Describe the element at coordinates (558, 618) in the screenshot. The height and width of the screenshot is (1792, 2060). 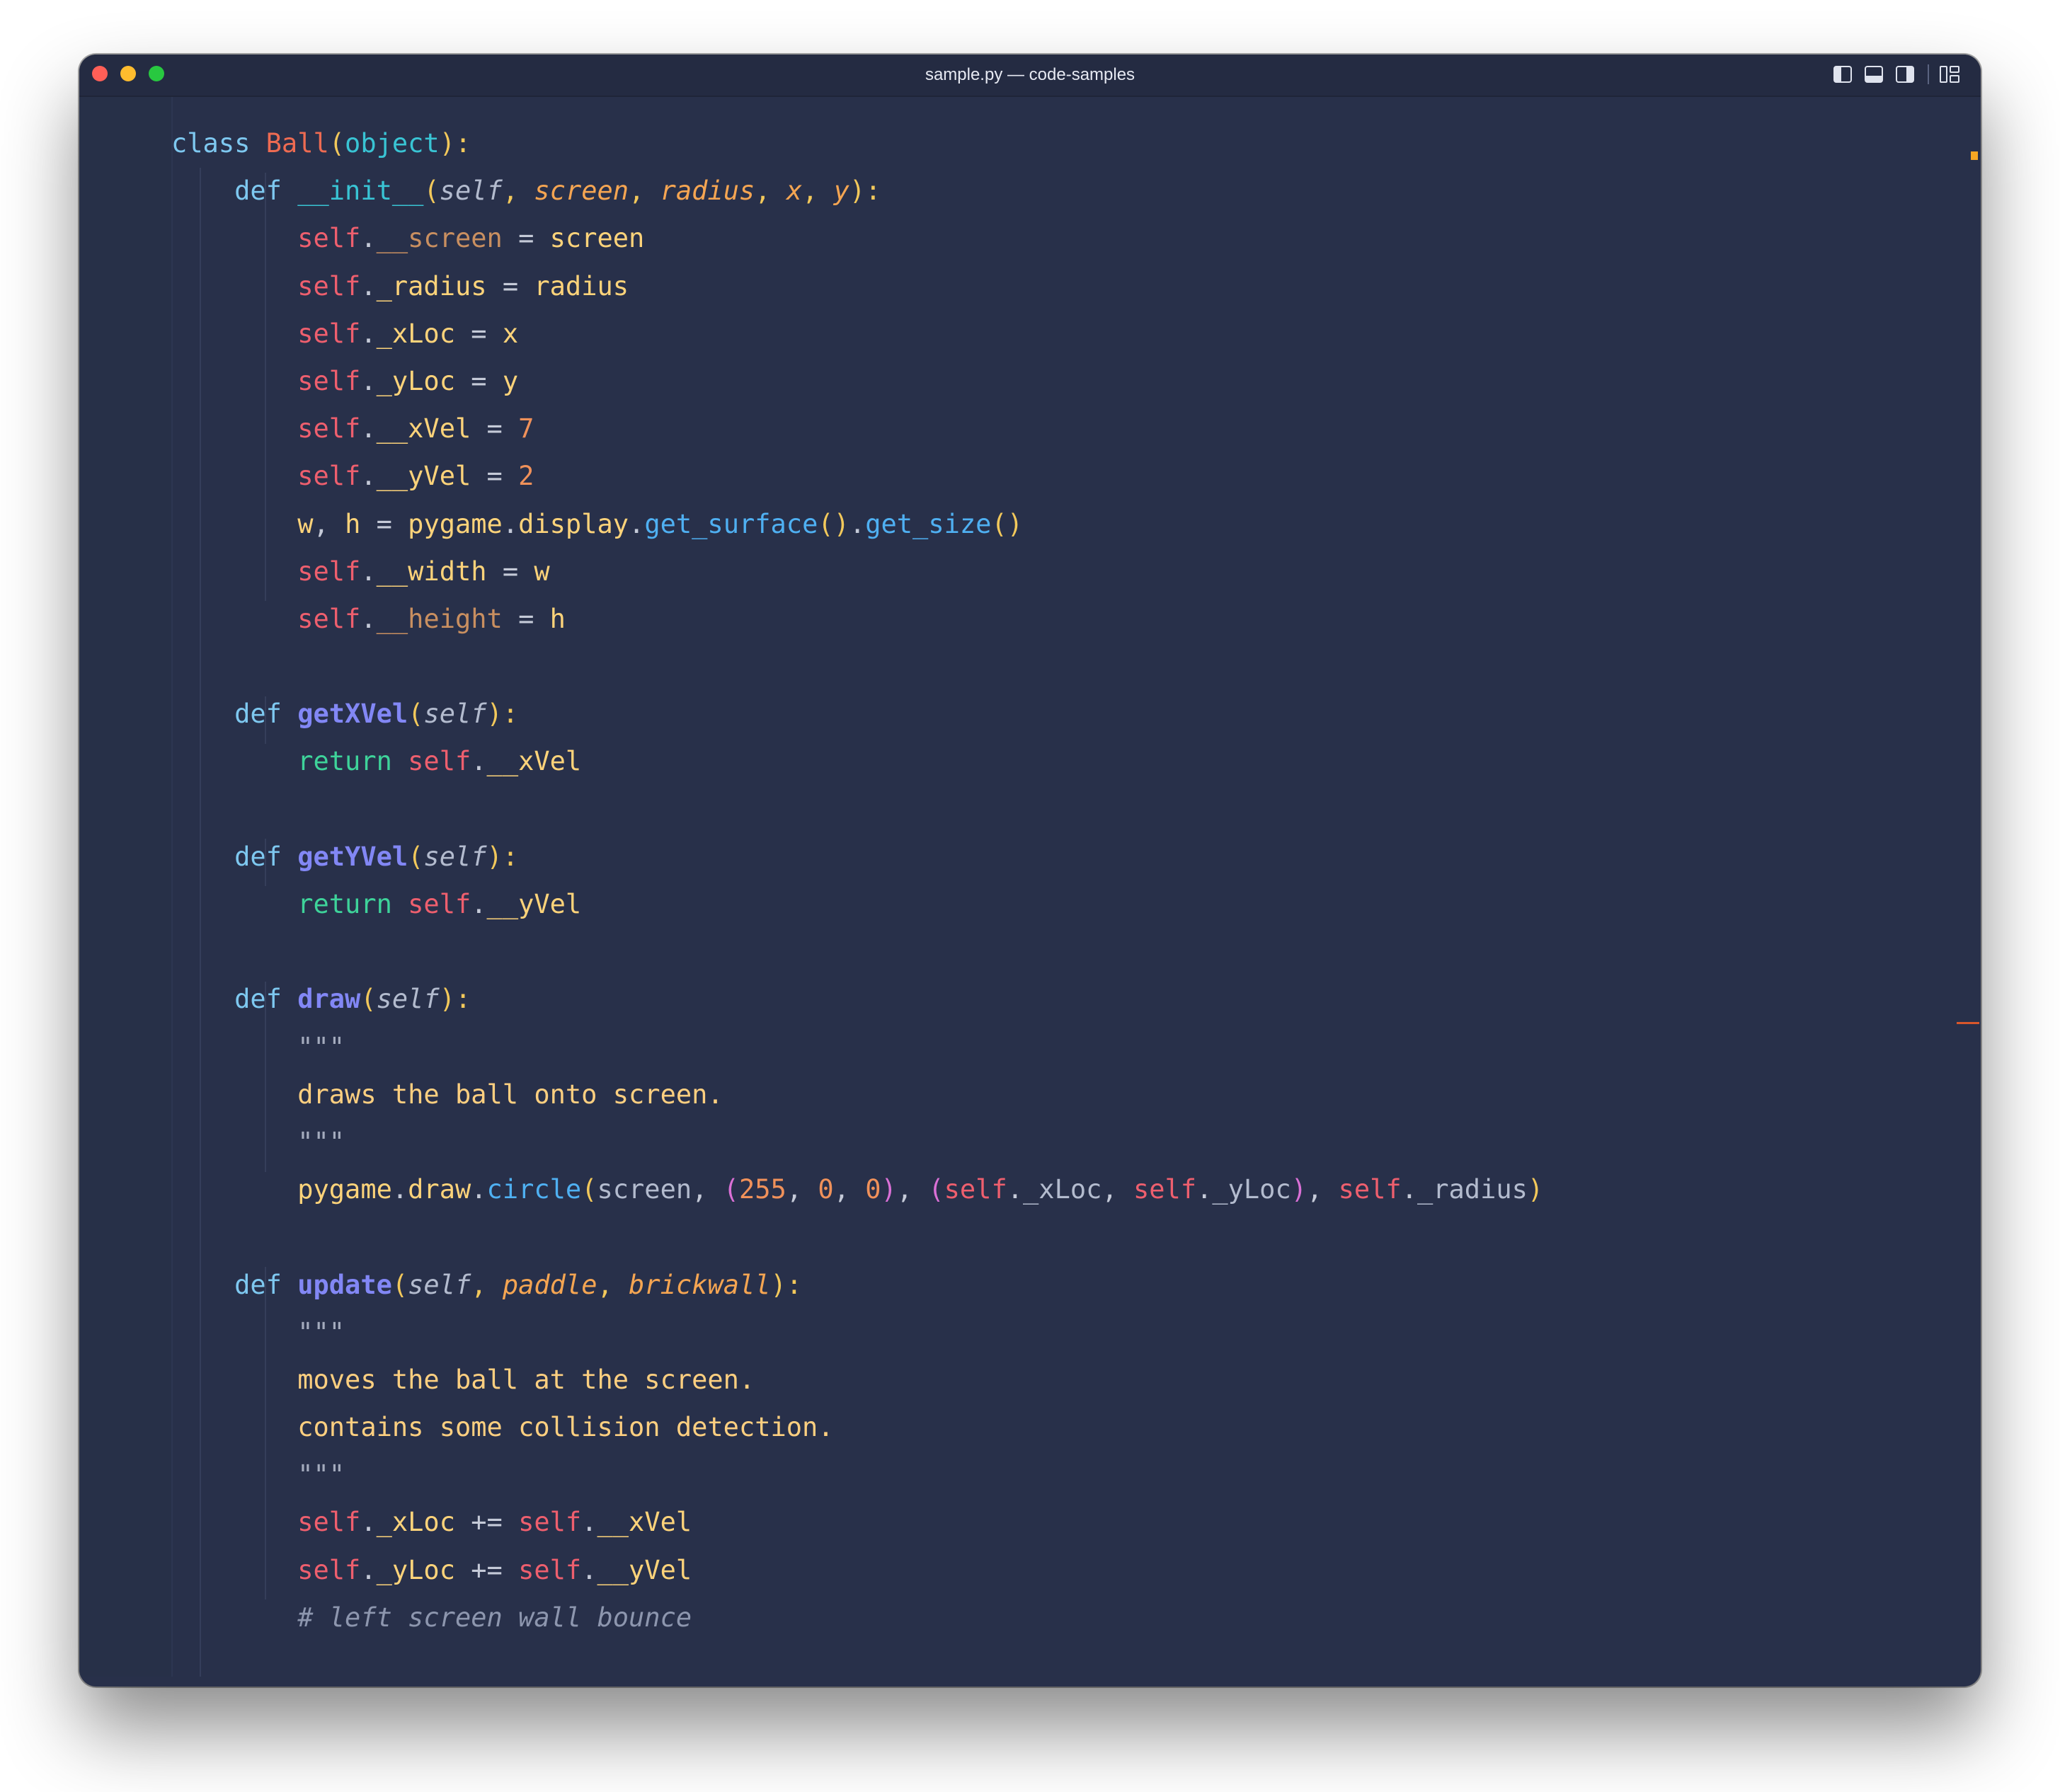
I see `code-token: h` at that location.